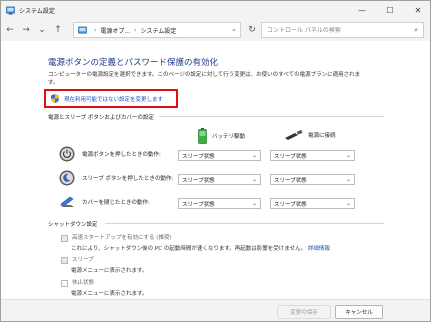 The height and width of the screenshot is (322, 431). Describe the element at coordinates (390, 10) in the screenshot. I see `maximize-button: ☐` at that location.